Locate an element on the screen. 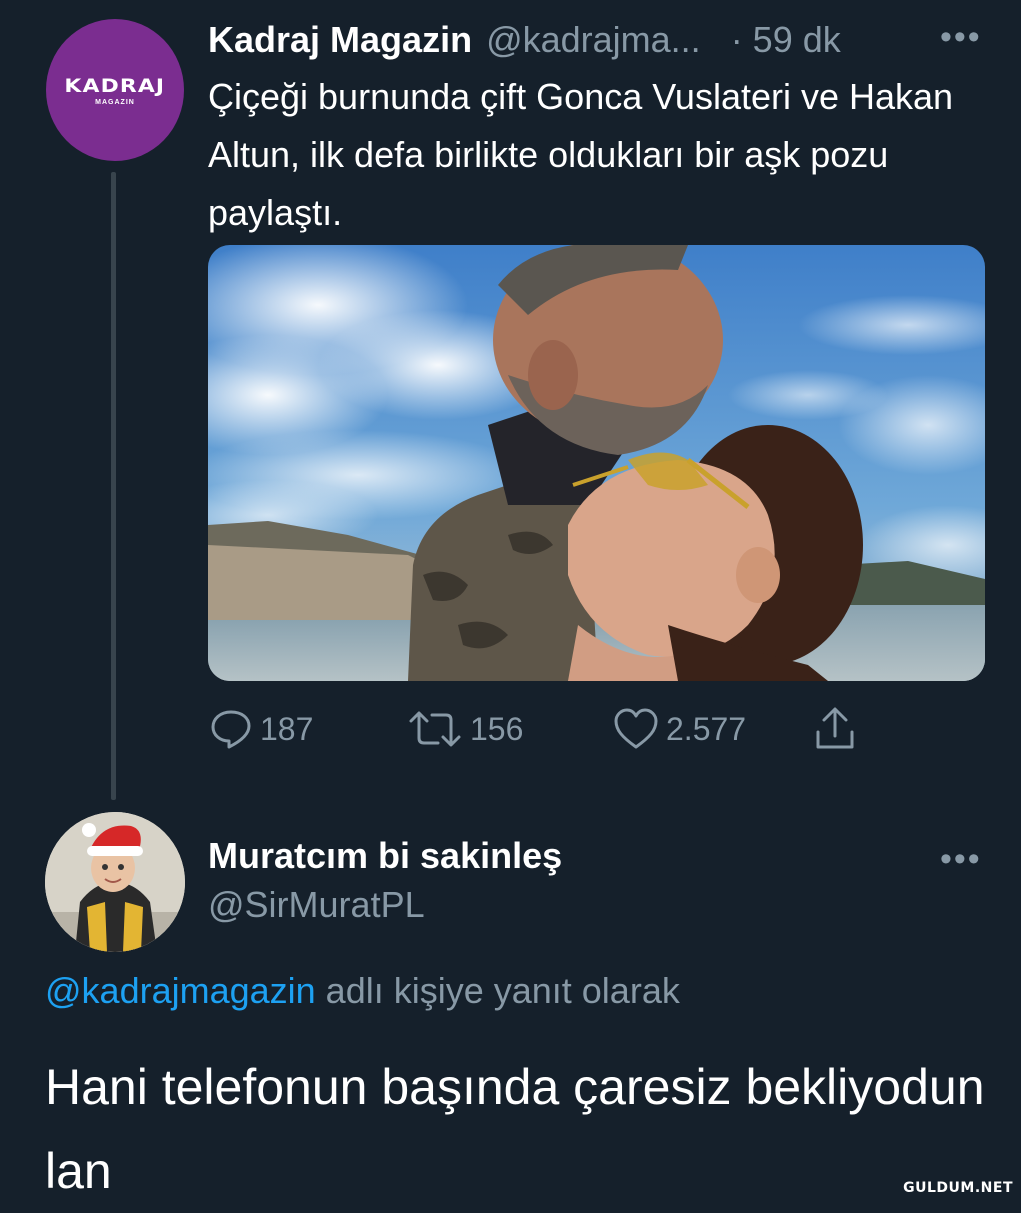  share-action is located at coordinates (838, 729).